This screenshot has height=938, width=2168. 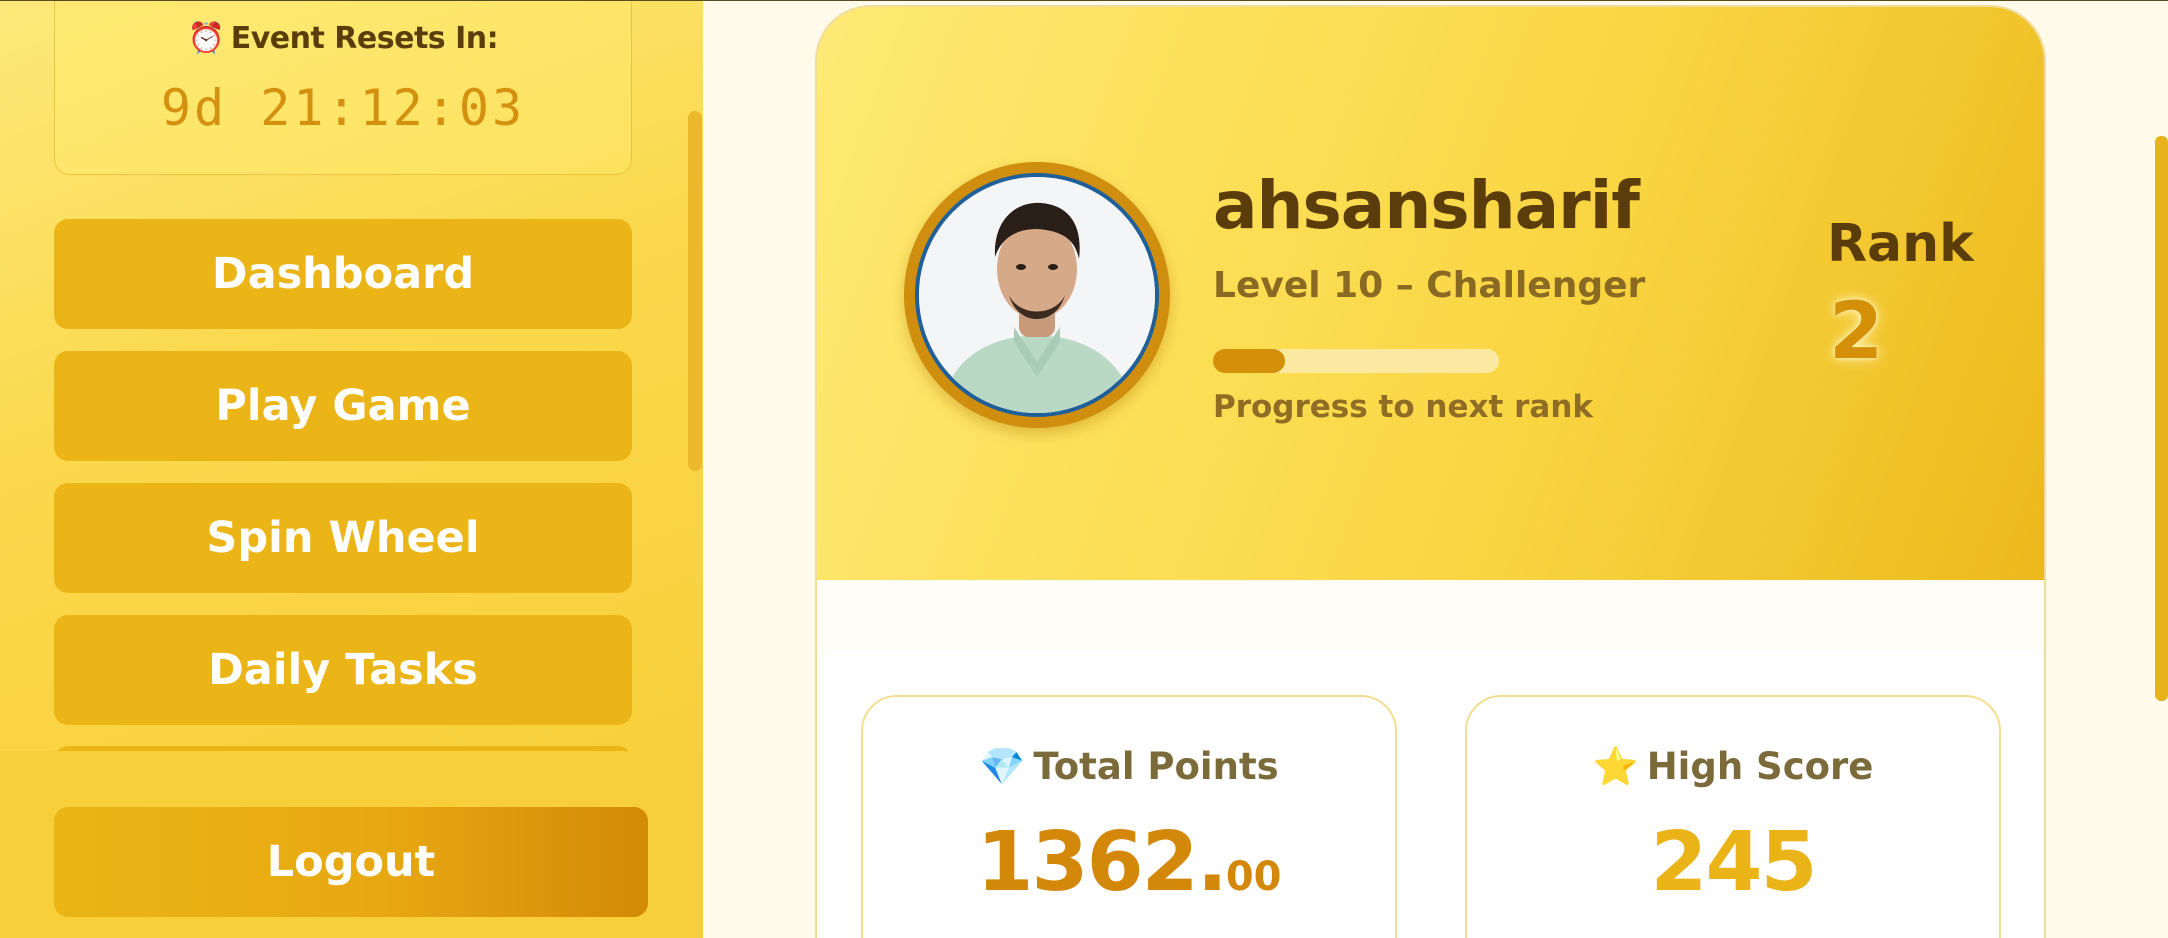 I want to click on total-points-value: 1362.00, so click(x=1129, y=862).